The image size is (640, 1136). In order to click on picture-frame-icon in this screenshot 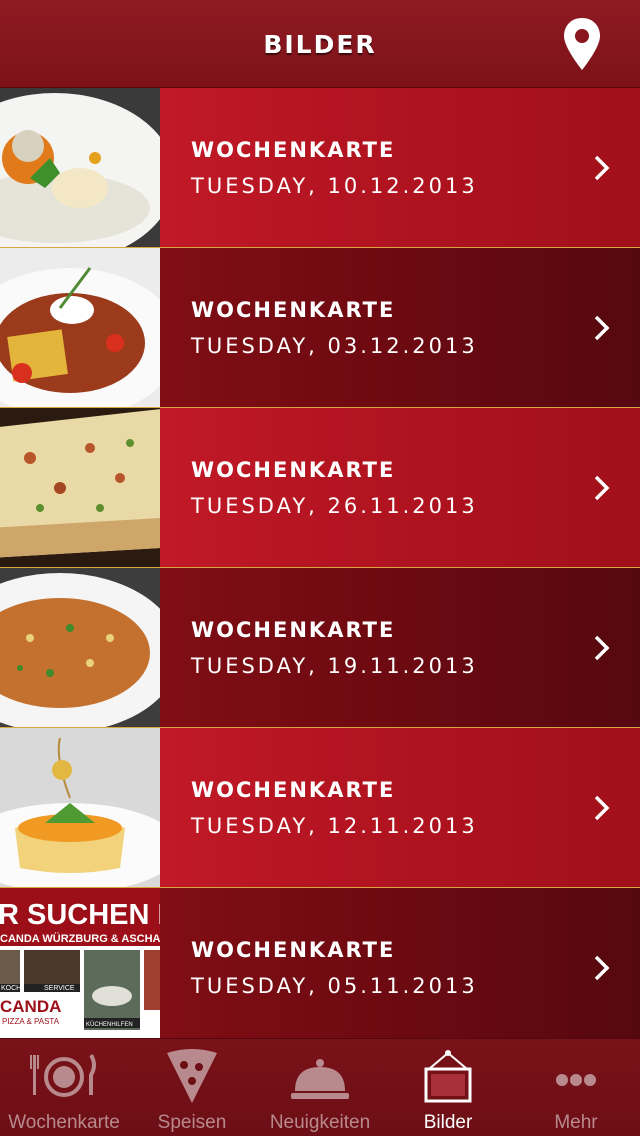, I will do `click(448, 1076)`.